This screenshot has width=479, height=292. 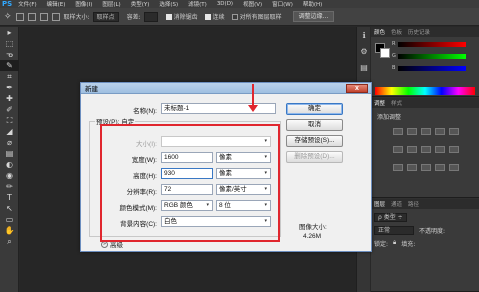 What do you see at coordinates (56, 4) in the screenshot?
I see `menu-edit: 编辑(E)` at bounding box center [56, 4].